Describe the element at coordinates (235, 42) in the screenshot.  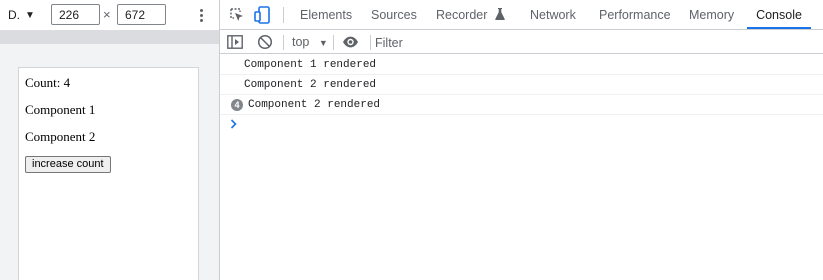
I see `show-sidebar-icon` at that location.